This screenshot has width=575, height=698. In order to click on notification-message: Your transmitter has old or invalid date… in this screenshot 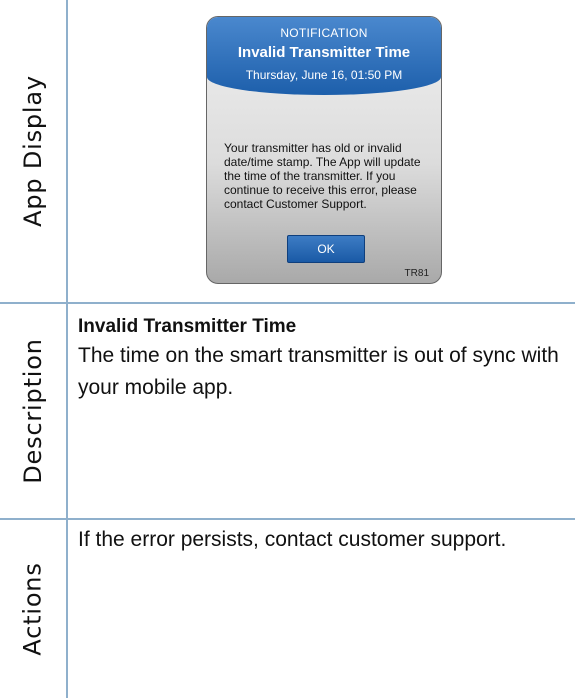, I will do `click(322, 176)`.